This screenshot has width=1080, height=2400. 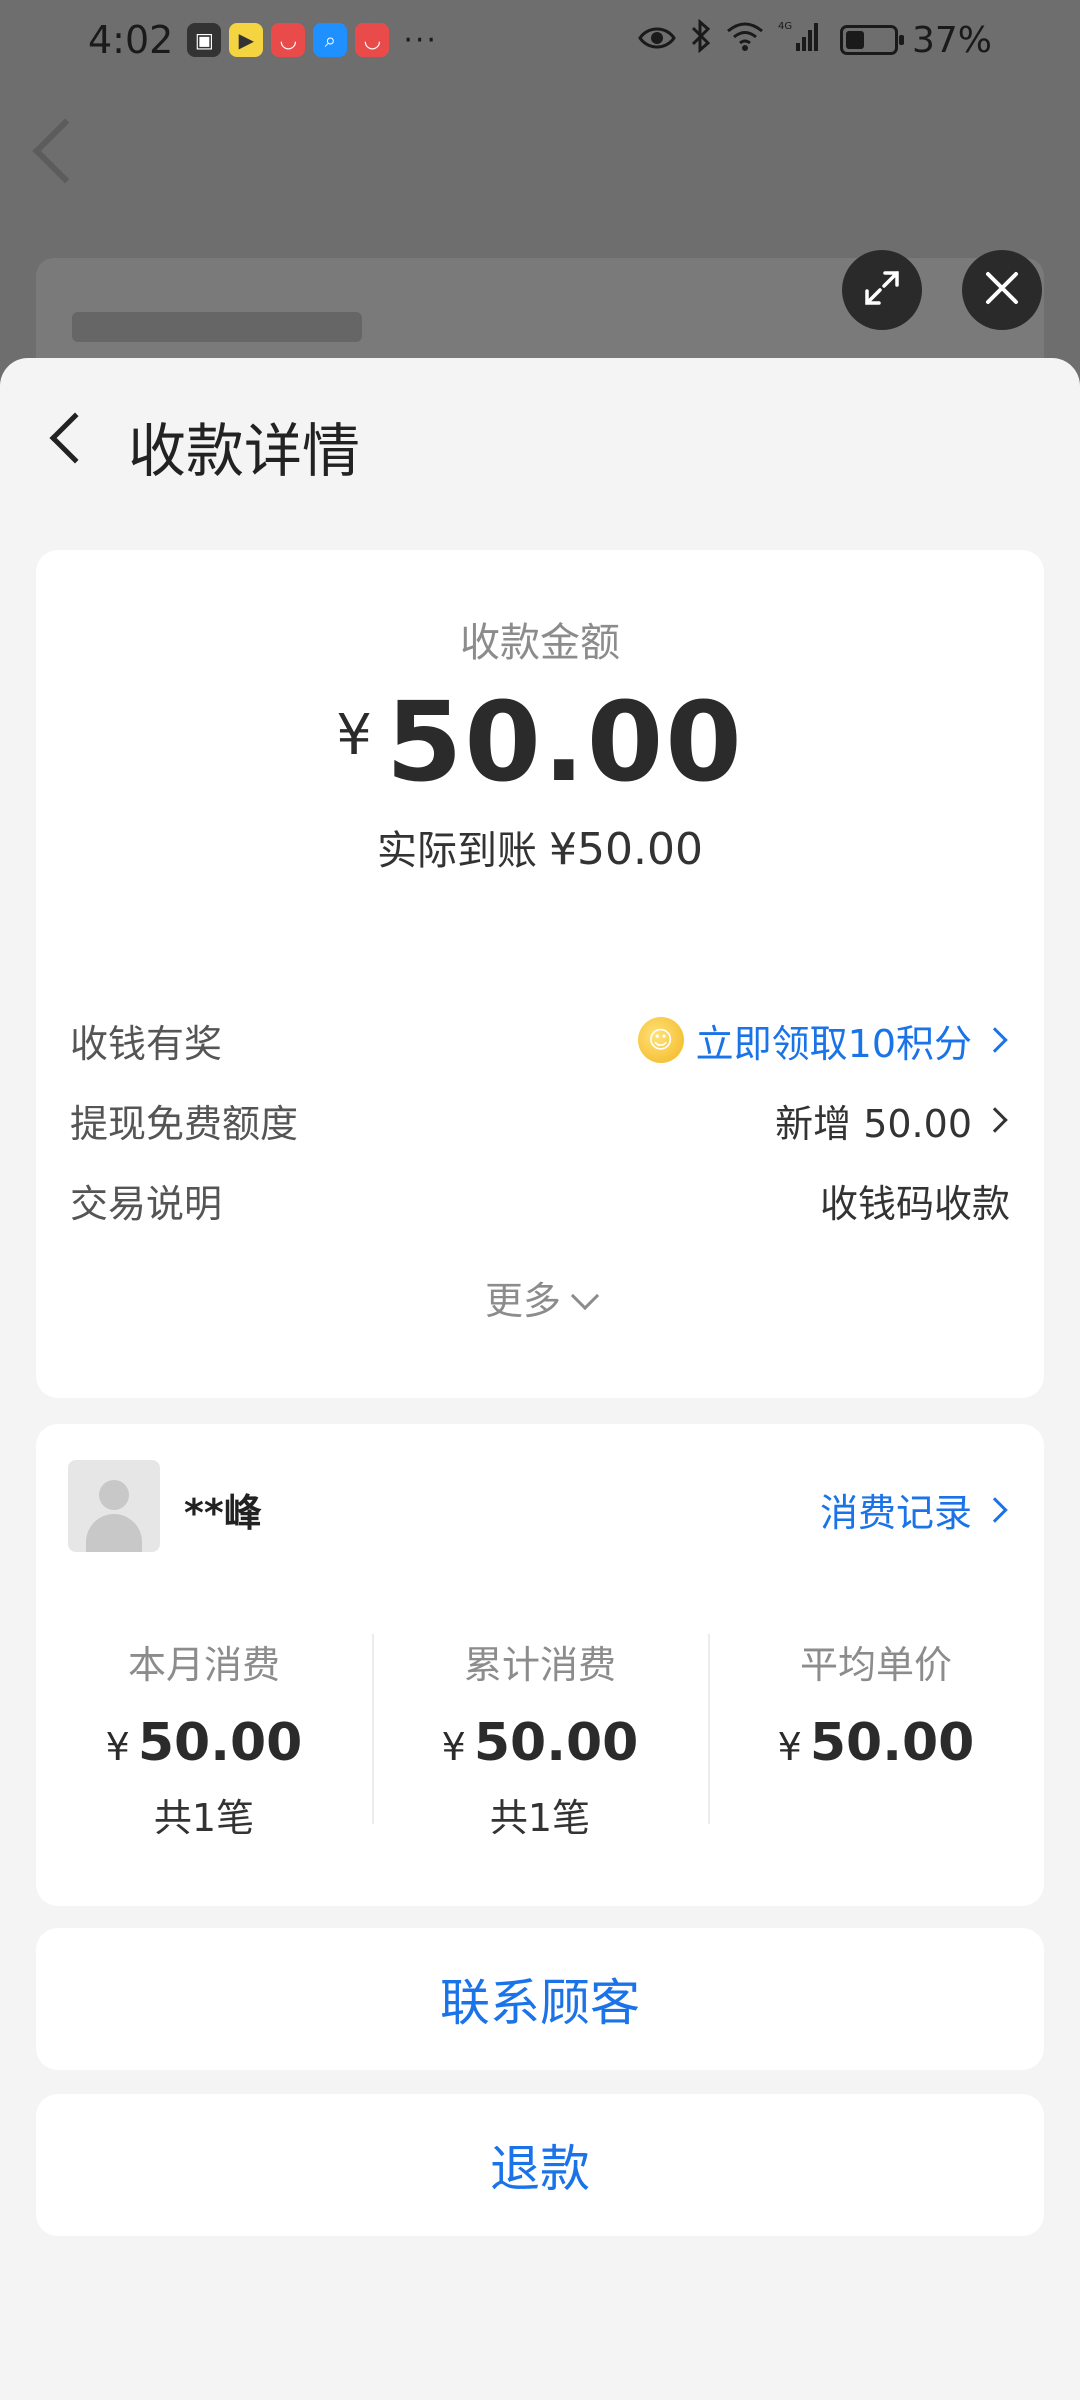 What do you see at coordinates (701, 39) in the screenshot?
I see `bluetooth-icon` at bounding box center [701, 39].